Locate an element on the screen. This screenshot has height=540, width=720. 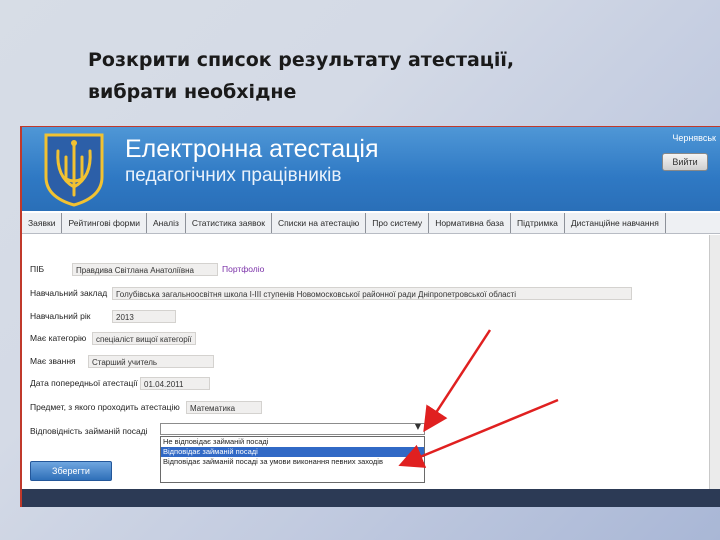
nav-item-regulations: Нормативна база is located at coordinates (470, 223).